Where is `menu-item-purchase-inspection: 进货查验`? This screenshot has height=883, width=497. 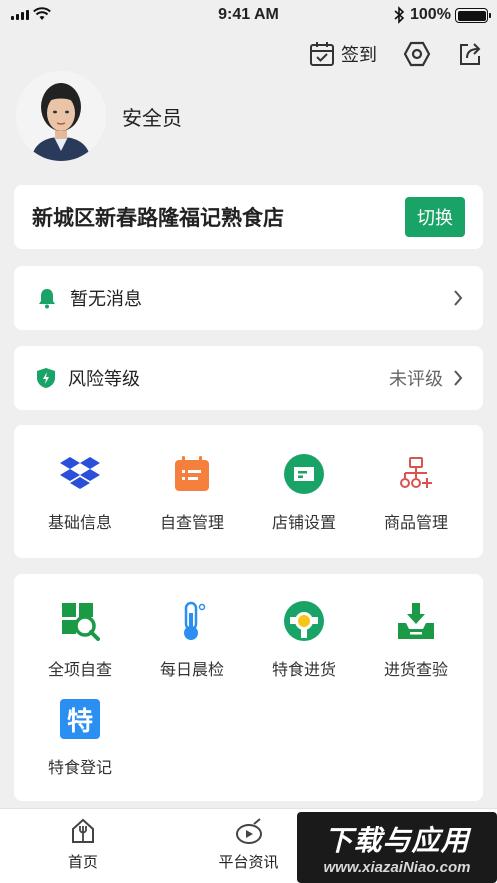 menu-item-purchase-inspection: 进货查验 is located at coordinates (416, 649).